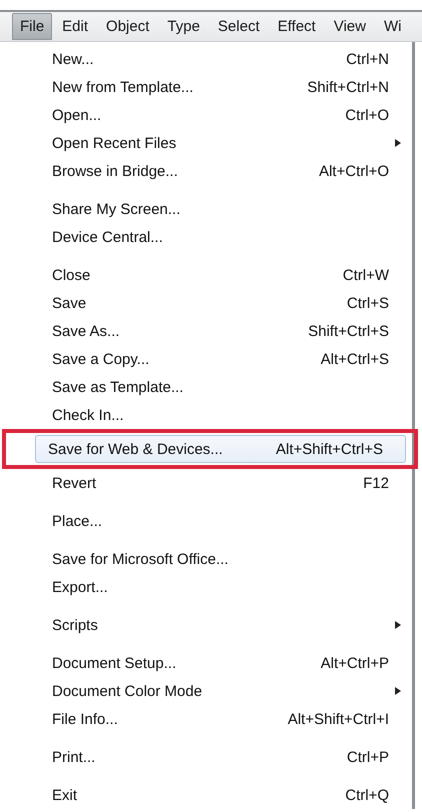  What do you see at coordinates (223, 87) in the screenshot?
I see `menu-item: New from Template... Shift+Ctrl+N` at bounding box center [223, 87].